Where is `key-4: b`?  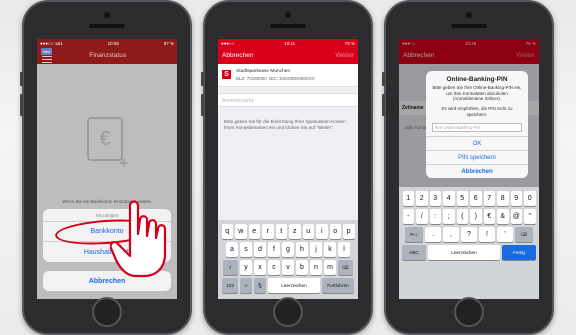 key-4: b is located at coordinates (302, 267).